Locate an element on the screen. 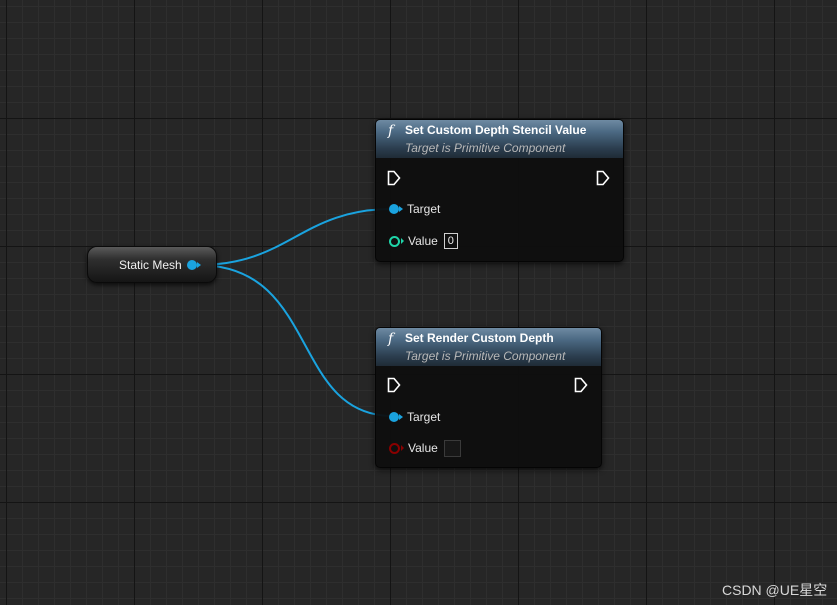 This screenshot has width=837, height=605. wire-to-stencil-target is located at coordinates (295, 237).